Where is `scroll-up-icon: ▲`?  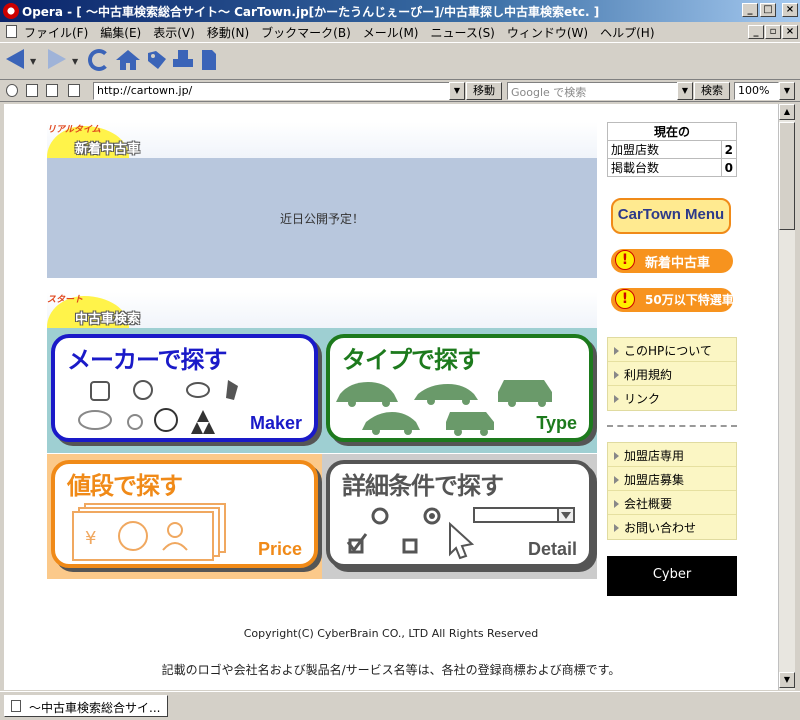
scroll-up-icon: ▲ is located at coordinates (787, 112).